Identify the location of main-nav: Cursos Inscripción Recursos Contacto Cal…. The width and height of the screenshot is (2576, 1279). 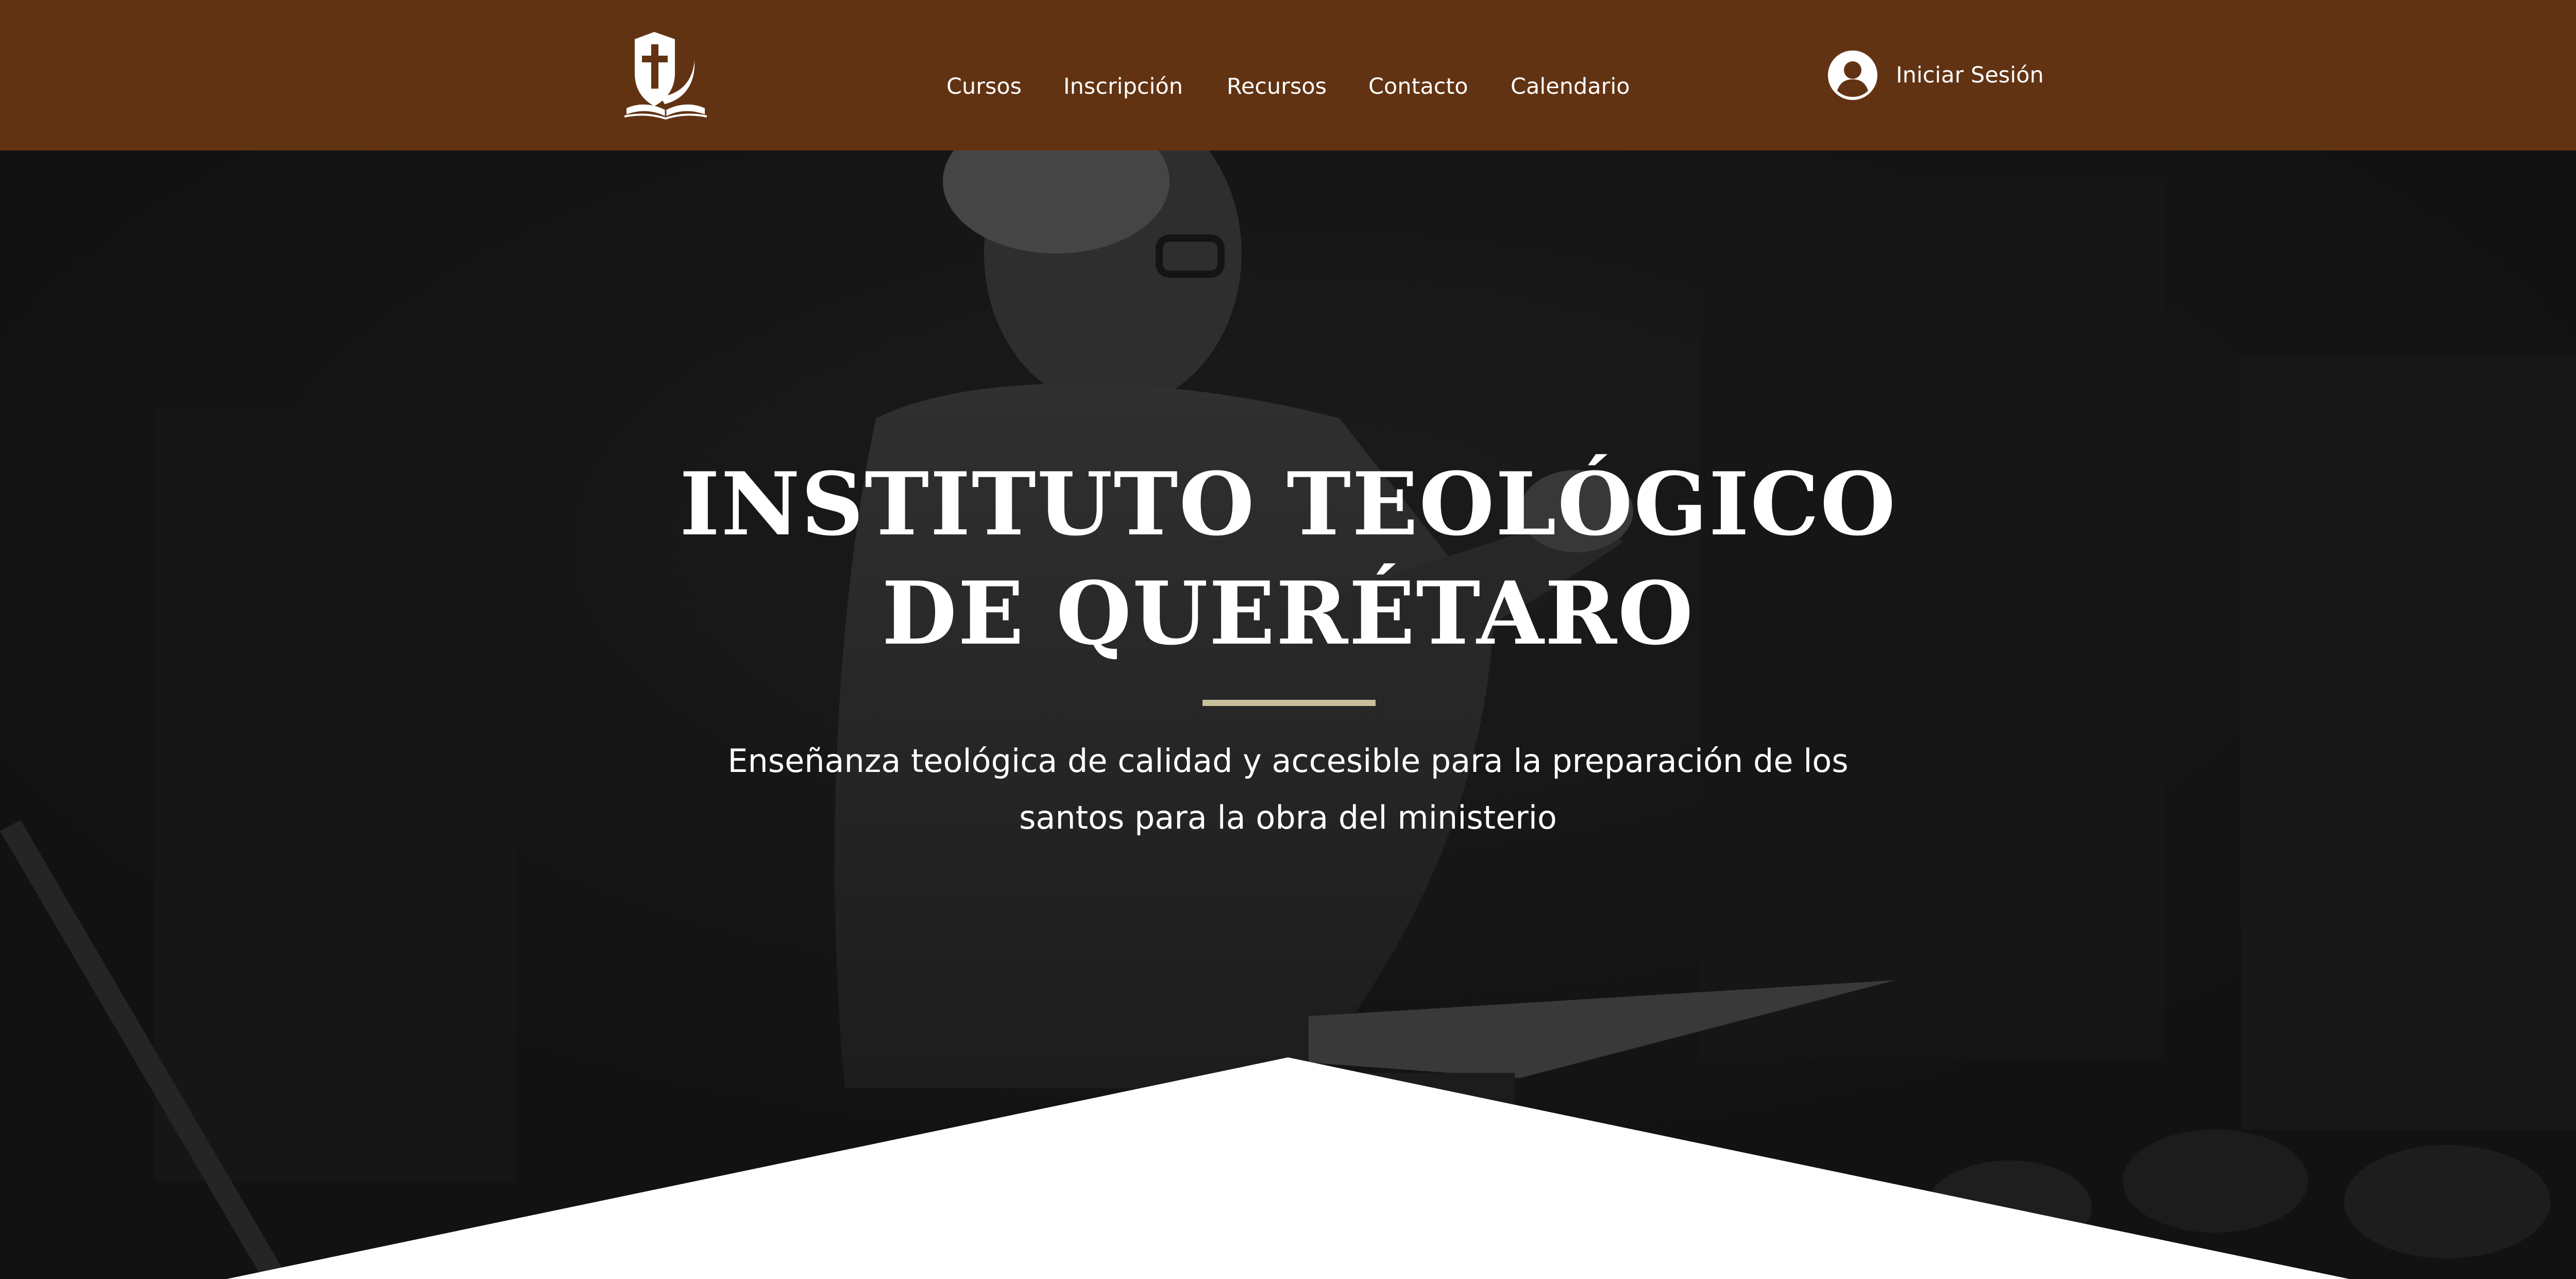
(1288, 75).